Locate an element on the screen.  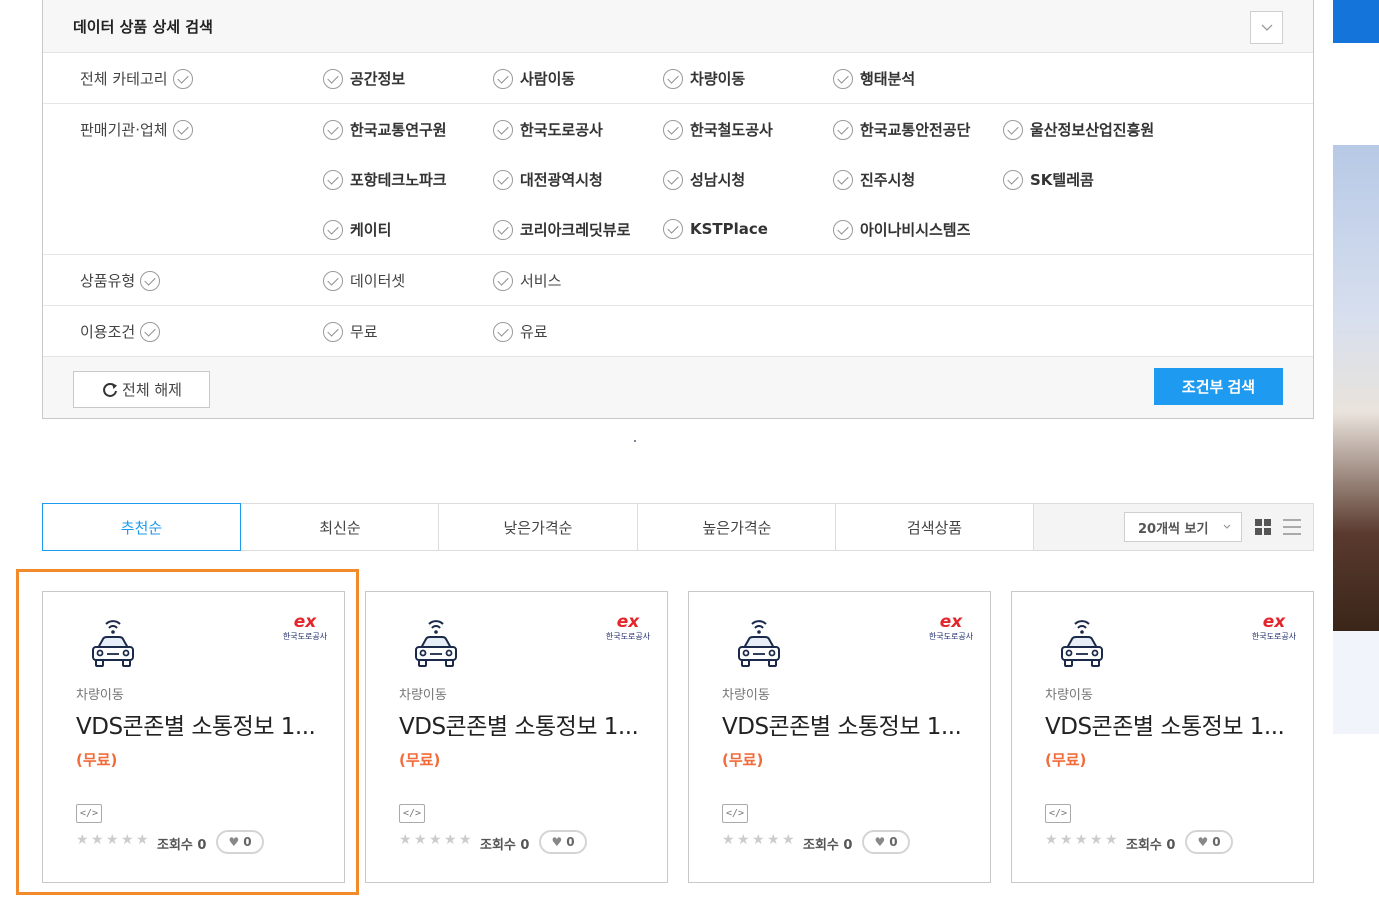
collapse-button is located at coordinates (1266, 27).